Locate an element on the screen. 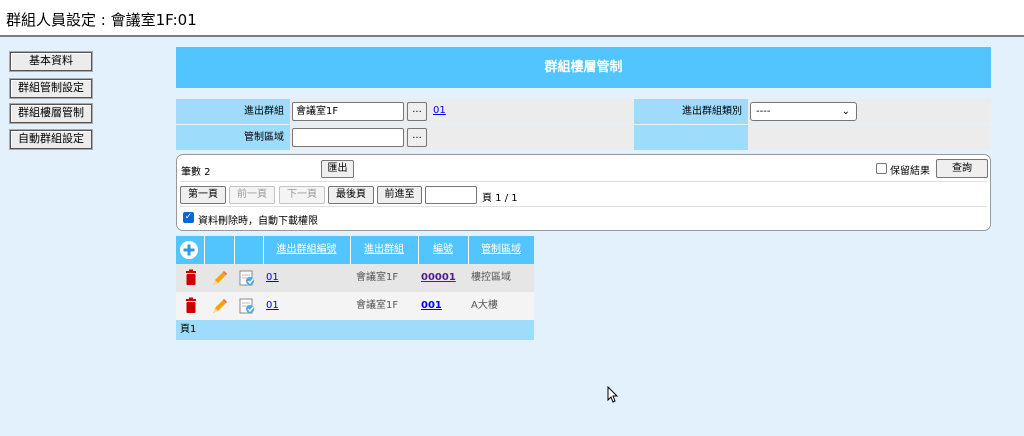 The width and height of the screenshot is (1024, 436). auto-download-checkbox: ✓ is located at coordinates (188, 217).